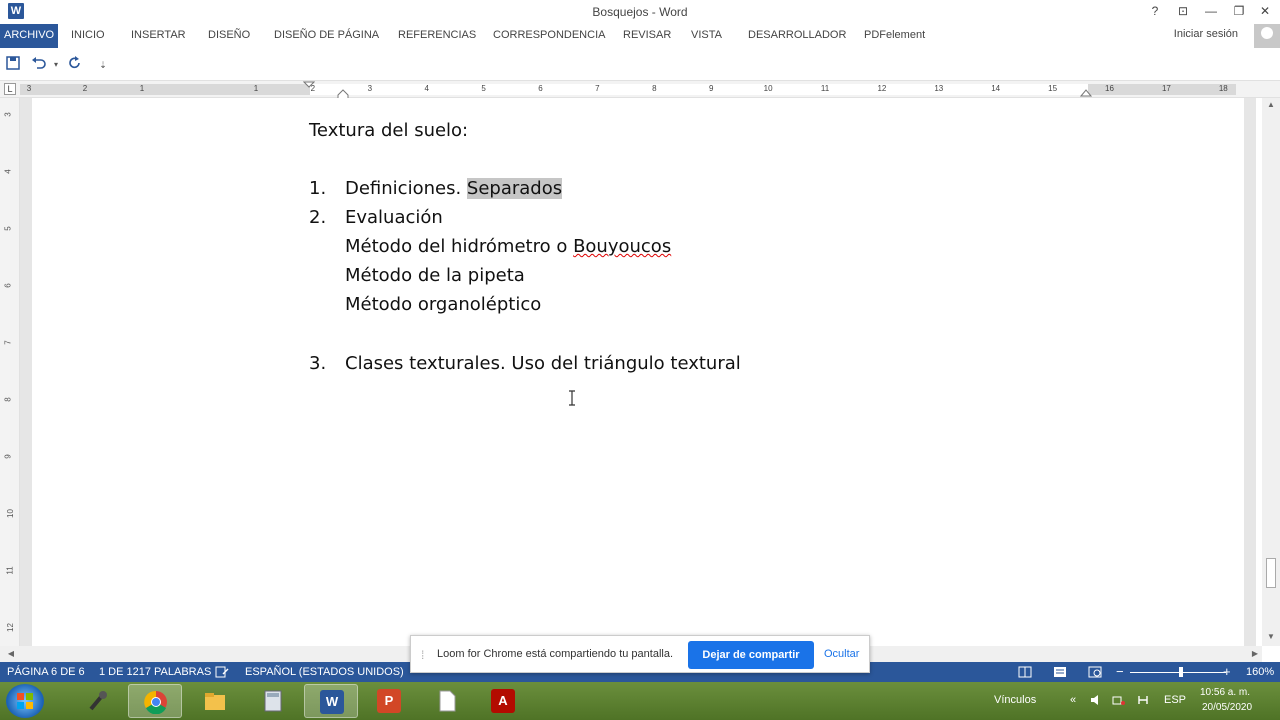 This screenshot has width=1280, height=720. What do you see at coordinates (370, 88) in the screenshot?
I see `ruler-number: 3` at bounding box center [370, 88].